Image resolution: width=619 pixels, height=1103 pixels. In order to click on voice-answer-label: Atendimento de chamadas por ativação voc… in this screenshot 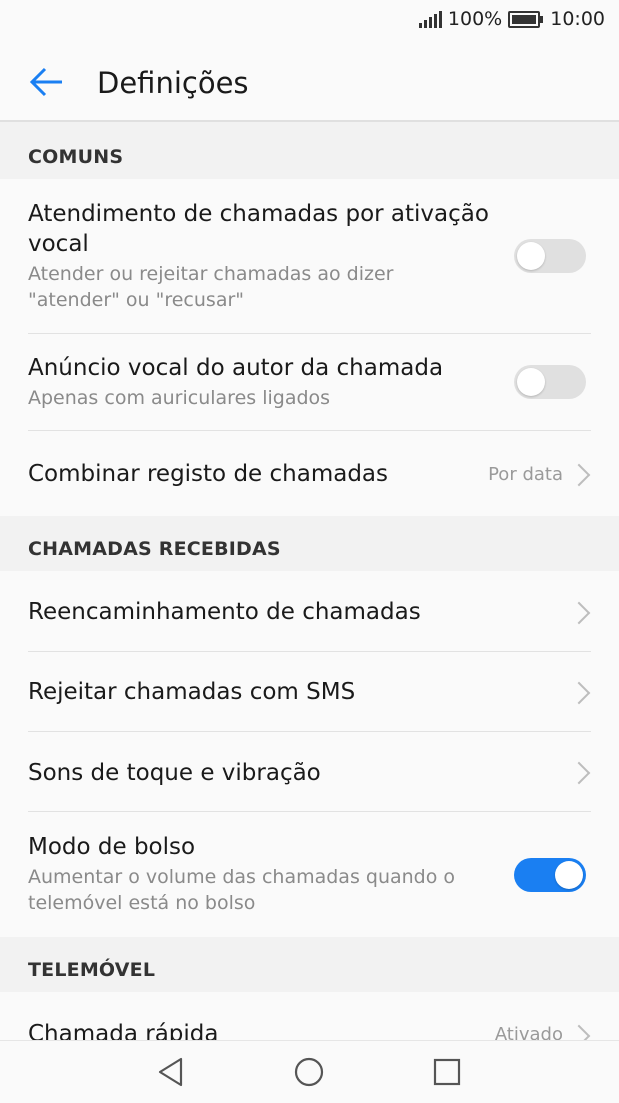, I will do `click(258, 229)`.